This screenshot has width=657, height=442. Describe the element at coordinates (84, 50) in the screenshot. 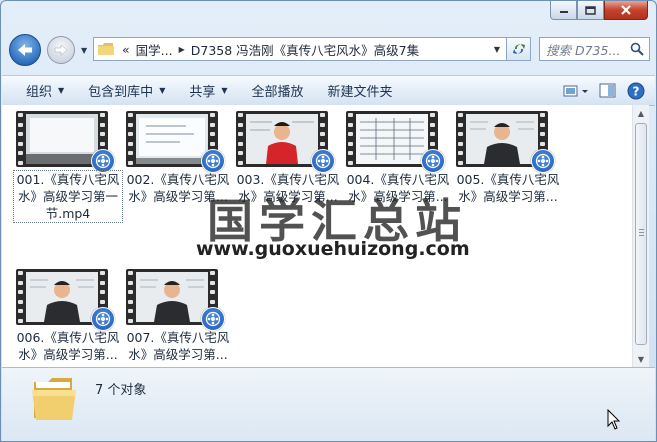

I see `recent-pages-dropdown: ▼` at that location.